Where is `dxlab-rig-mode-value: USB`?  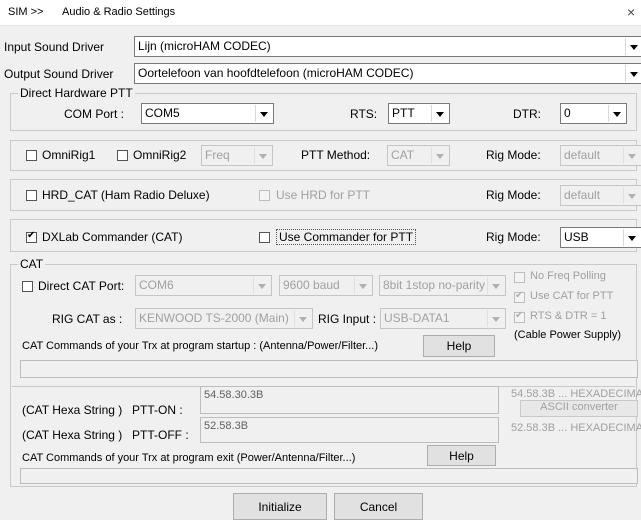 dxlab-rig-mode-value: USB is located at coordinates (576, 237).